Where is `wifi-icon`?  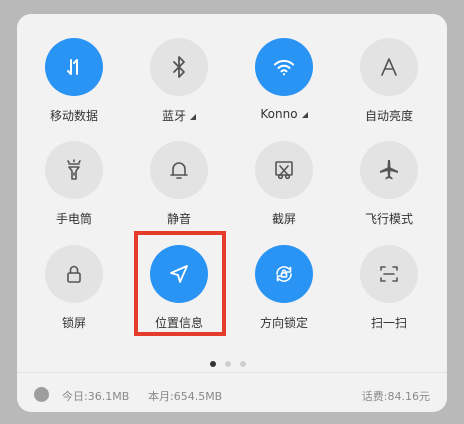
wifi-icon is located at coordinates (284, 67).